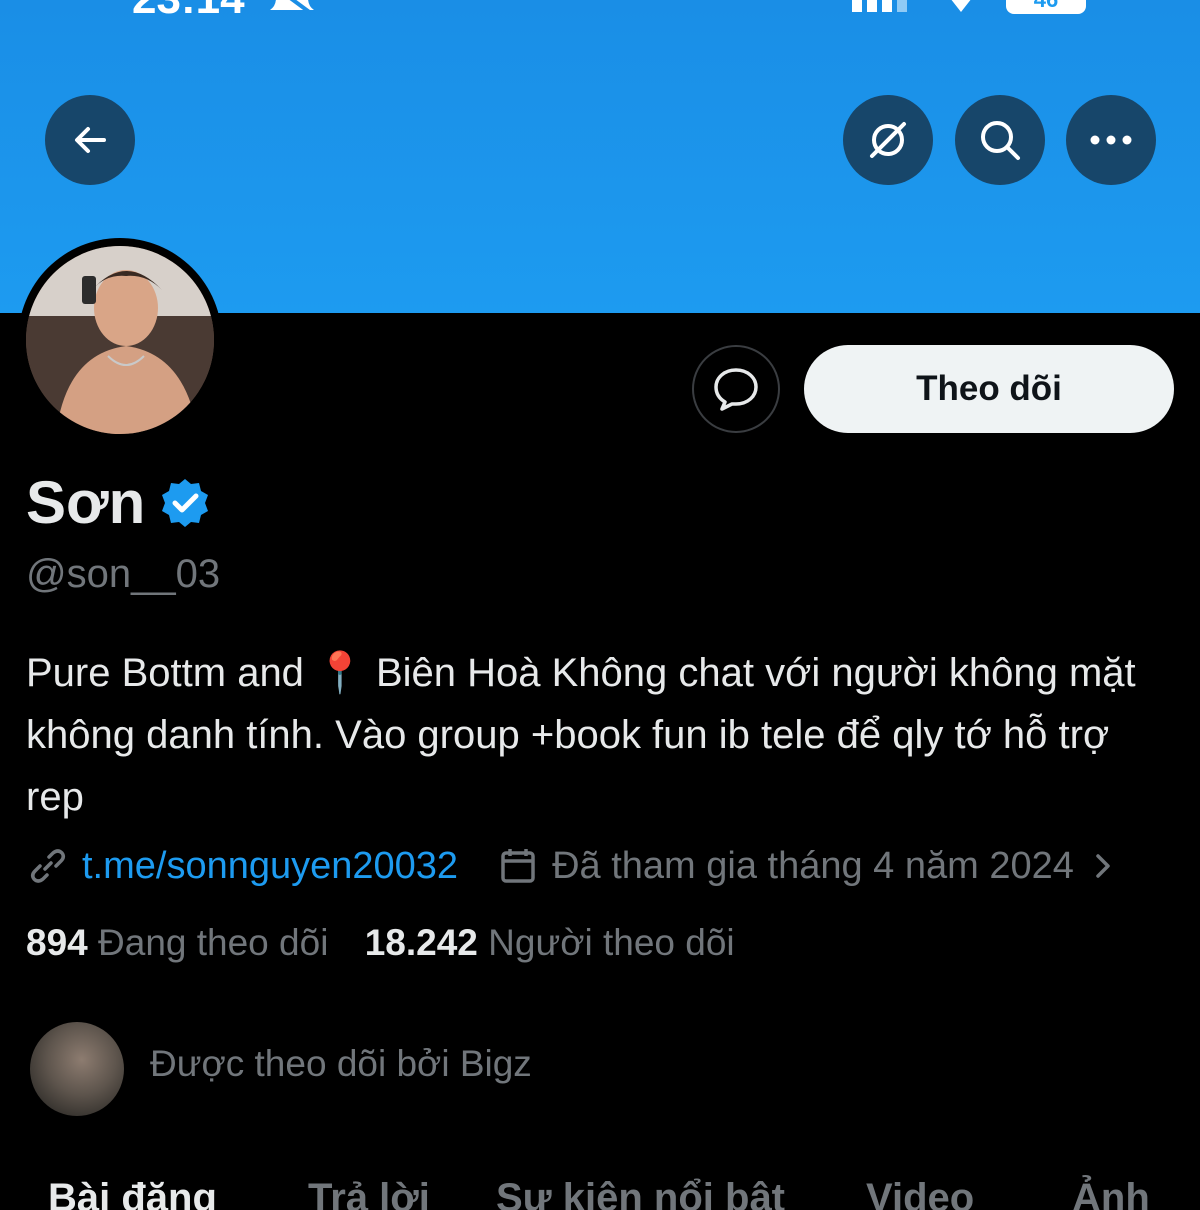 This screenshot has width=1200, height=1210. What do you see at coordinates (132, 1193) in the screenshot?
I see `tab-posts: Bài đăng` at bounding box center [132, 1193].